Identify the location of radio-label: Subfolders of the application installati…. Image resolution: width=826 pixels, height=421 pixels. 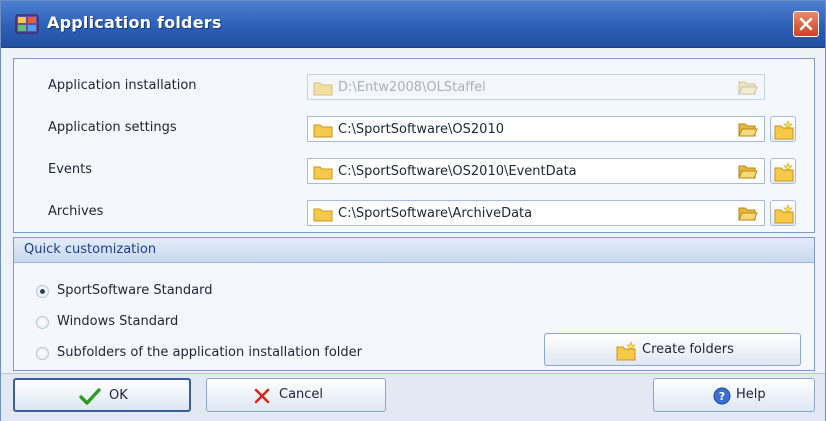
(210, 352).